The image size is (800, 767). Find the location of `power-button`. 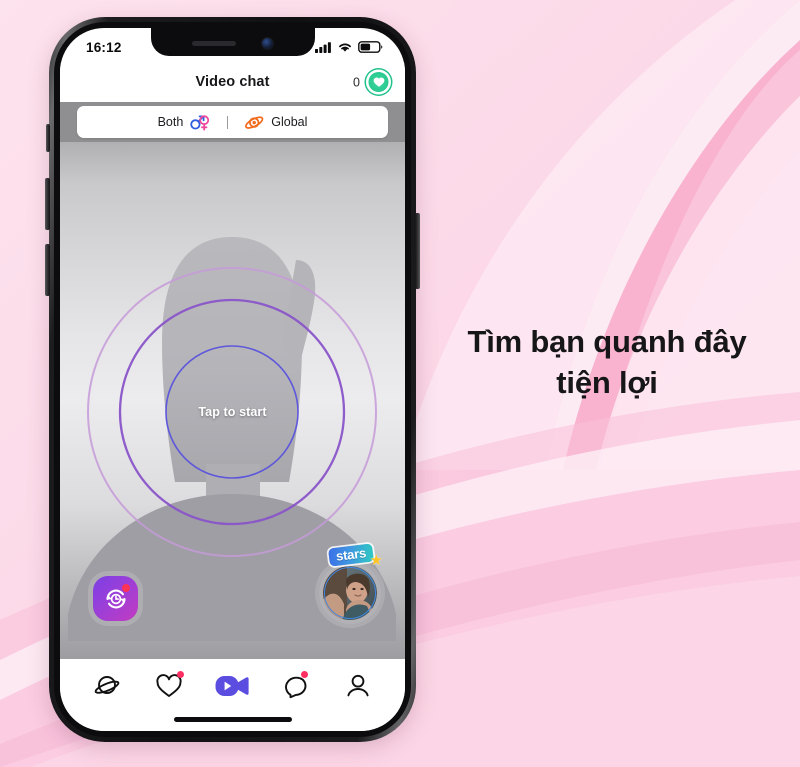

power-button is located at coordinates (417, 251).